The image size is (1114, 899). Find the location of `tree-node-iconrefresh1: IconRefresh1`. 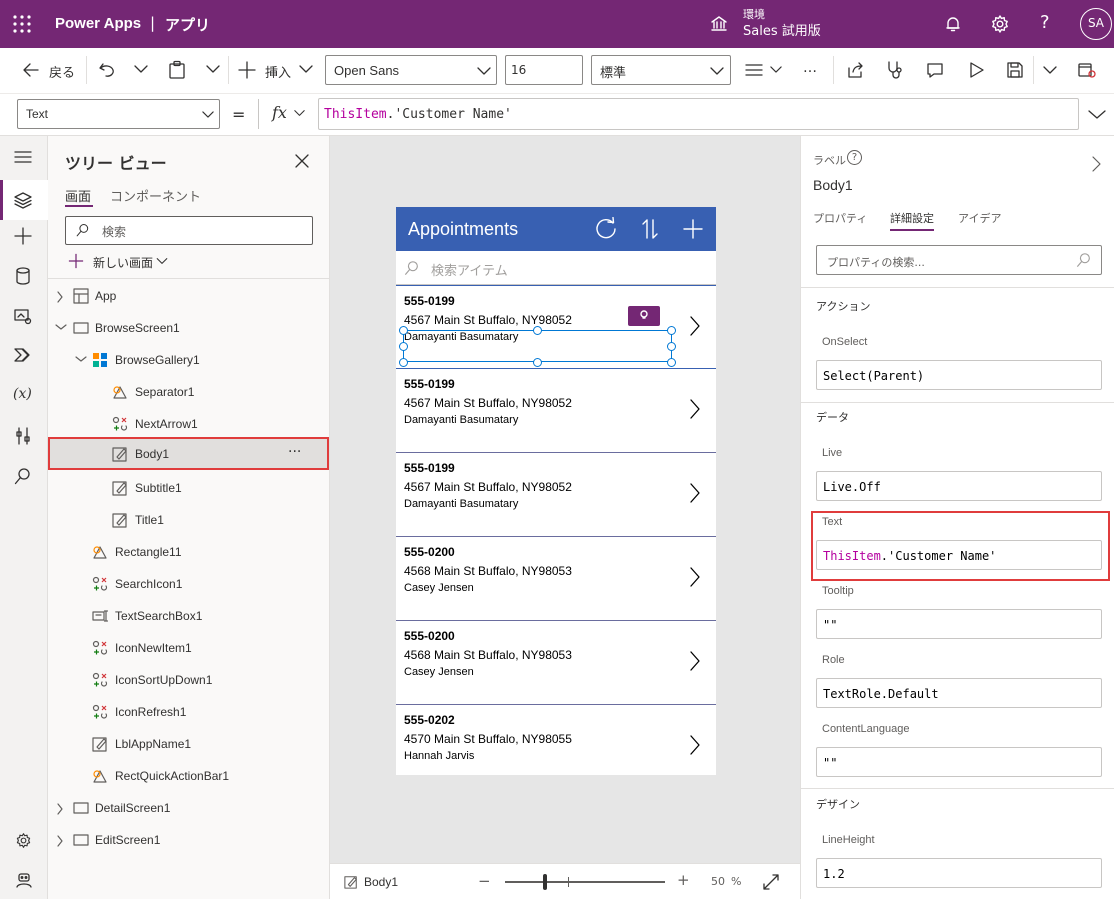

tree-node-iconrefresh1: IconRefresh1 is located at coordinates (189, 712).